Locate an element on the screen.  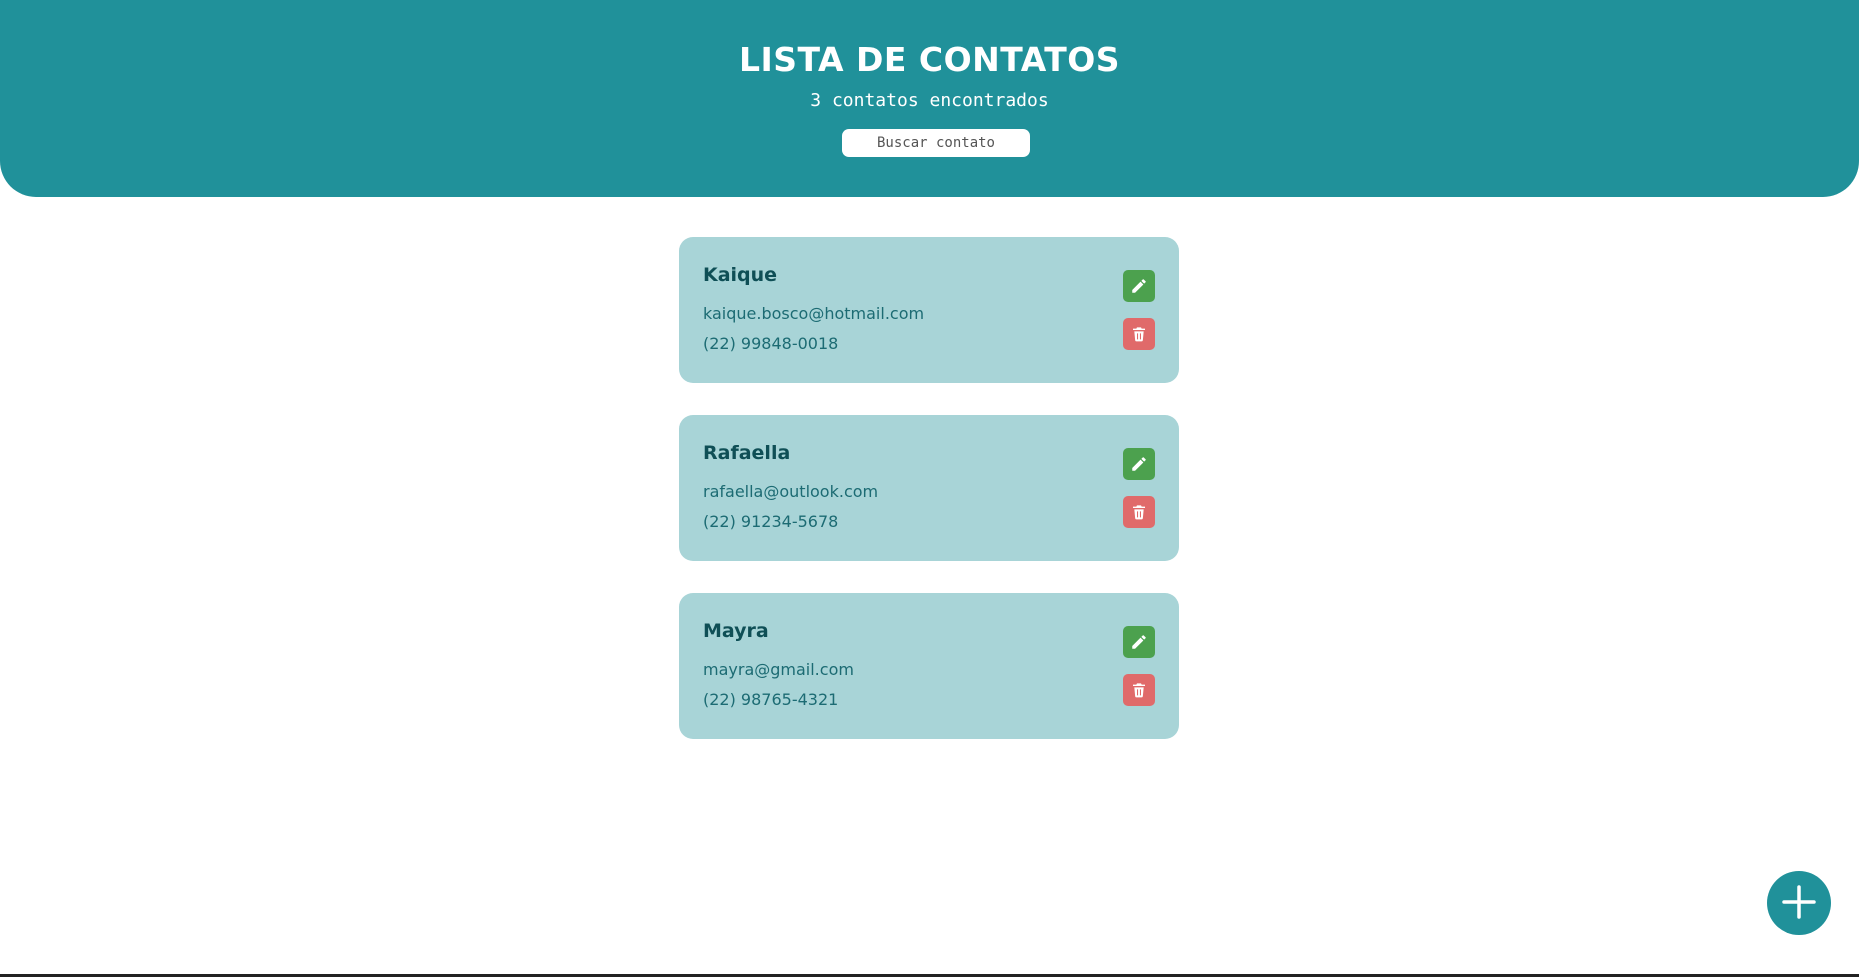
plus-icon is located at coordinates (1799, 903).